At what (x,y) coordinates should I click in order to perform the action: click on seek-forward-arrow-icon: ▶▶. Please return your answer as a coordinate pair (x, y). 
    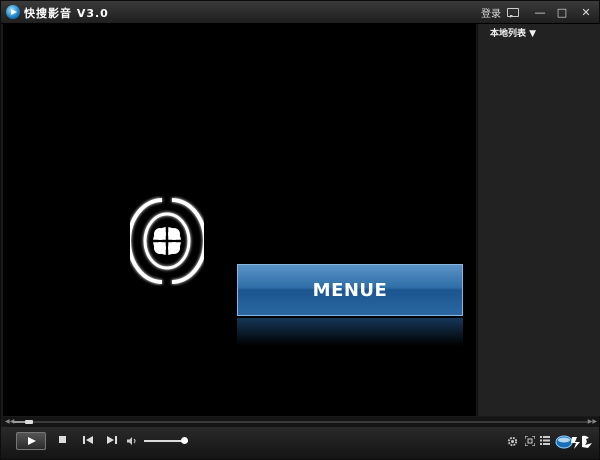
    Looking at the image, I should click on (592, 421).